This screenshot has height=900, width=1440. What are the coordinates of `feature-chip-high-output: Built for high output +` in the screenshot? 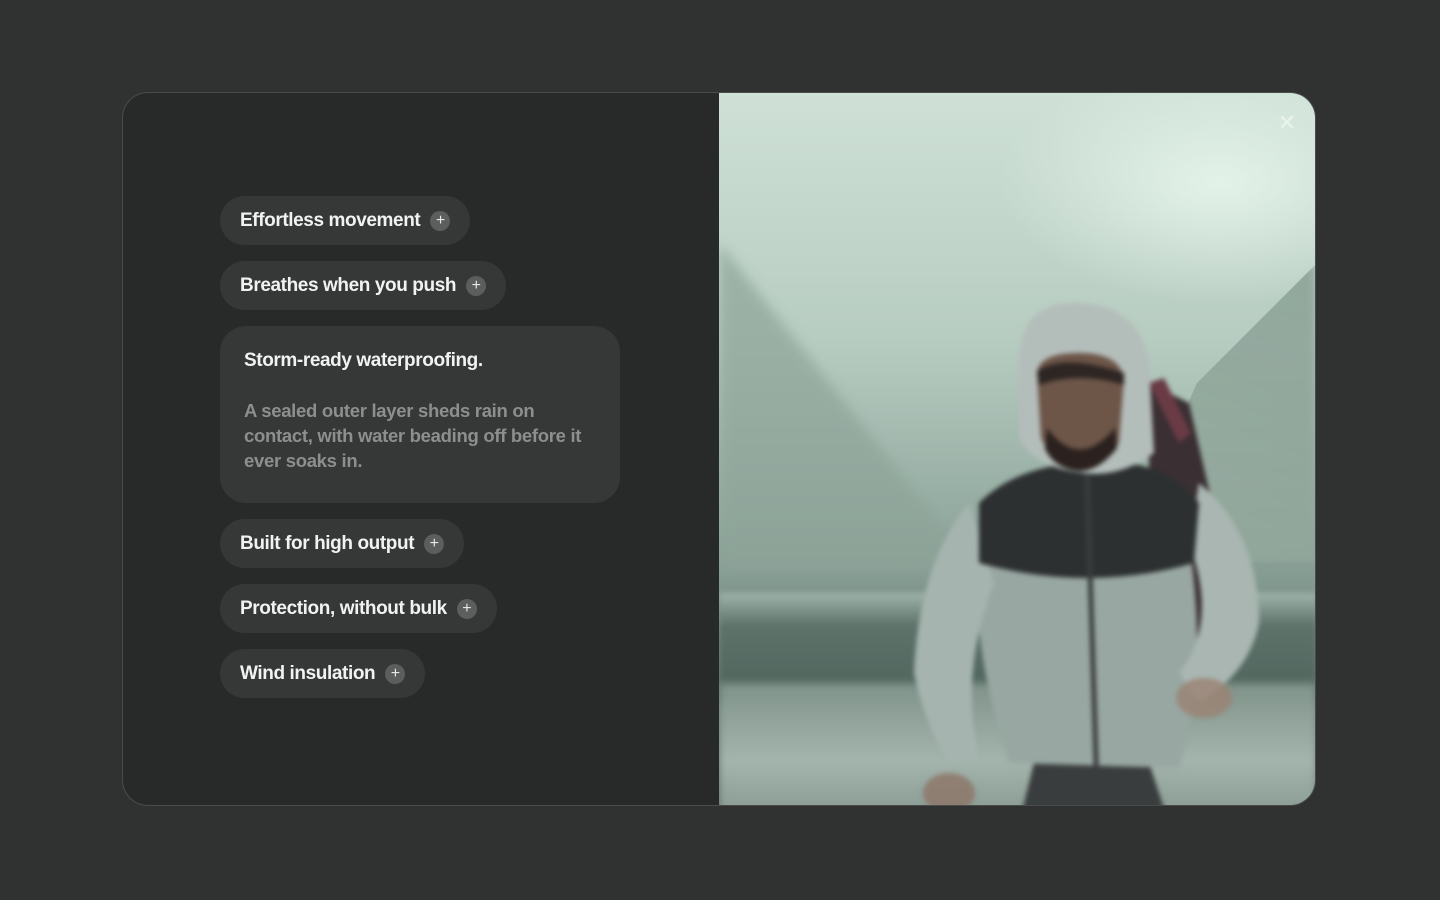 It's located at (342, 543).